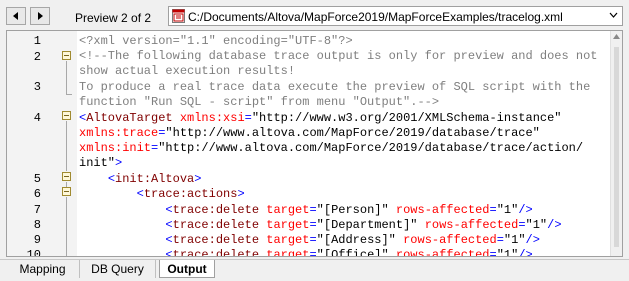  Describe the element at coordinates (37, 41) in the screenshot. I see `line-number: 1` at that location.